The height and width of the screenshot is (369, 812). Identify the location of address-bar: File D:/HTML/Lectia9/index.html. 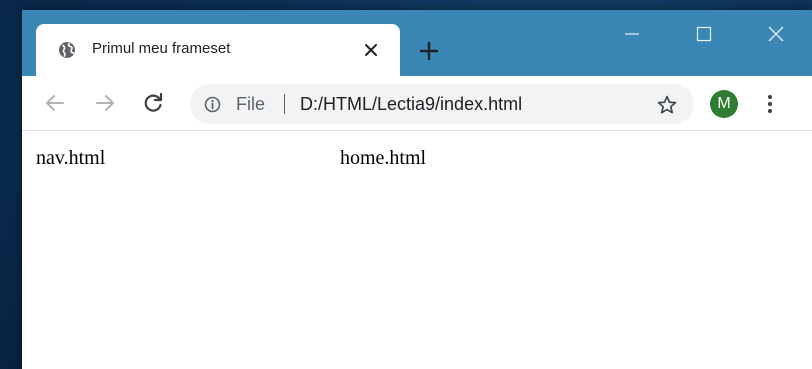
(442, 104).